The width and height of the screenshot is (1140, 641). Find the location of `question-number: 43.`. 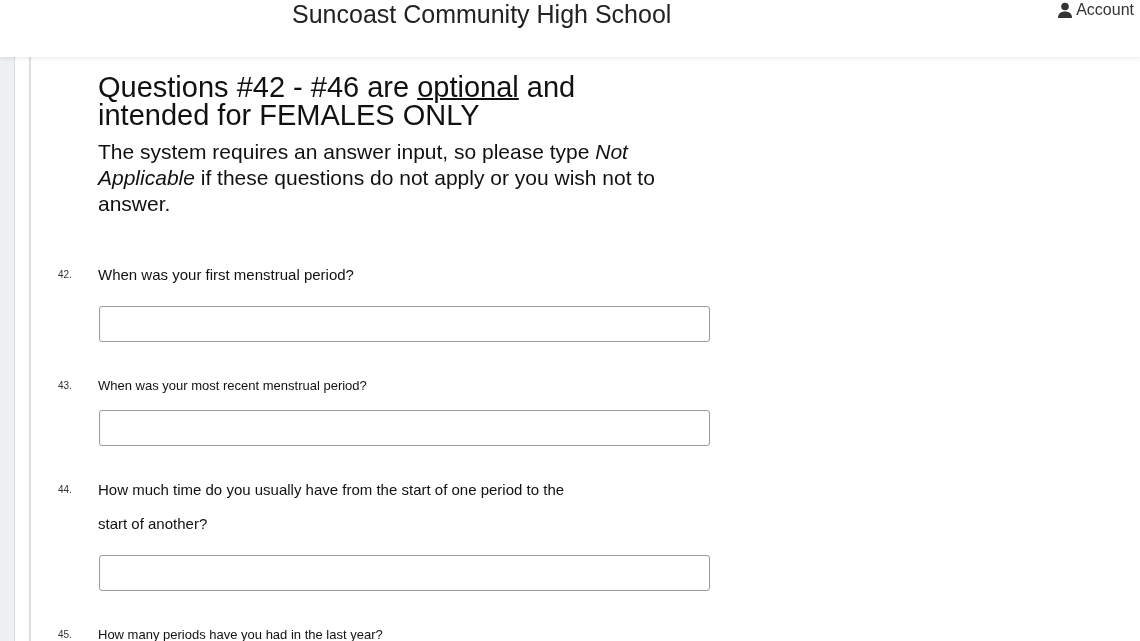

question-number: 43. is located at coordinates (65, 386).